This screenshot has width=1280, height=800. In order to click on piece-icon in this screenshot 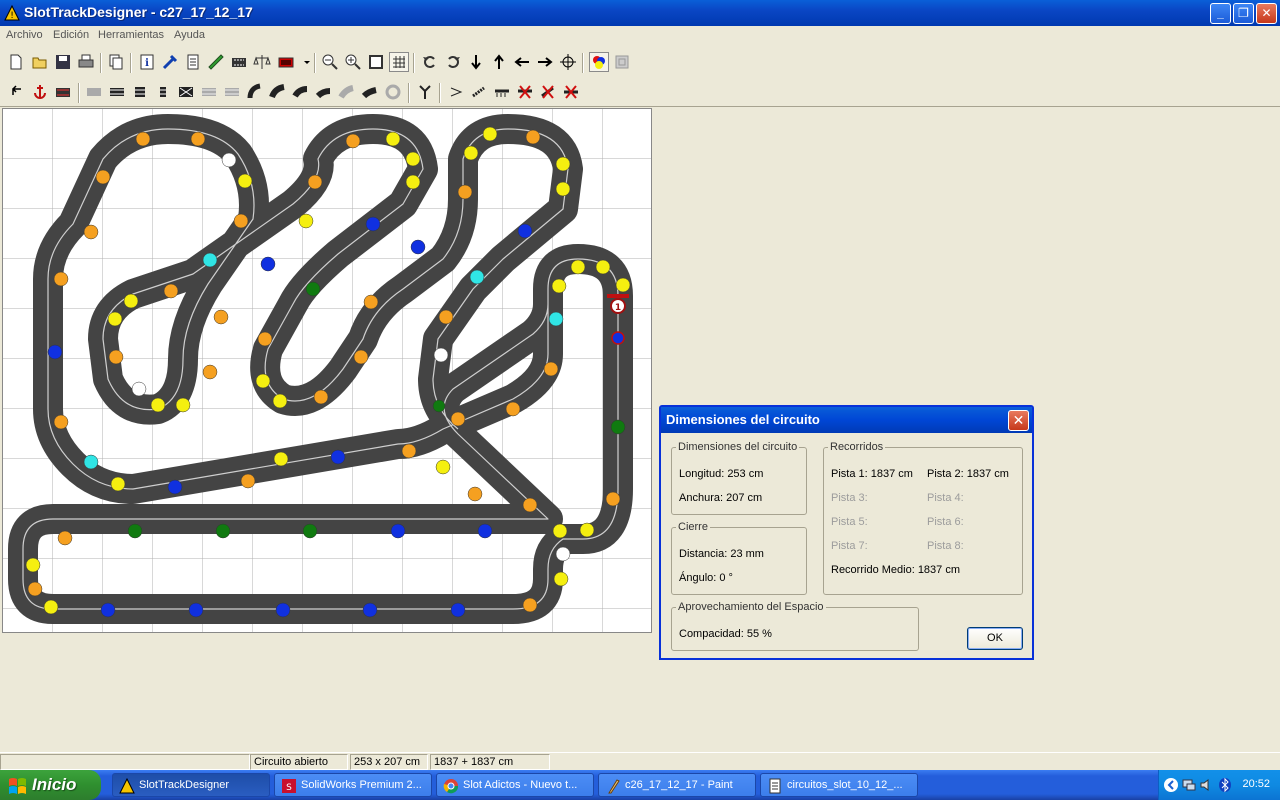, I will do `click(239, 62)`.